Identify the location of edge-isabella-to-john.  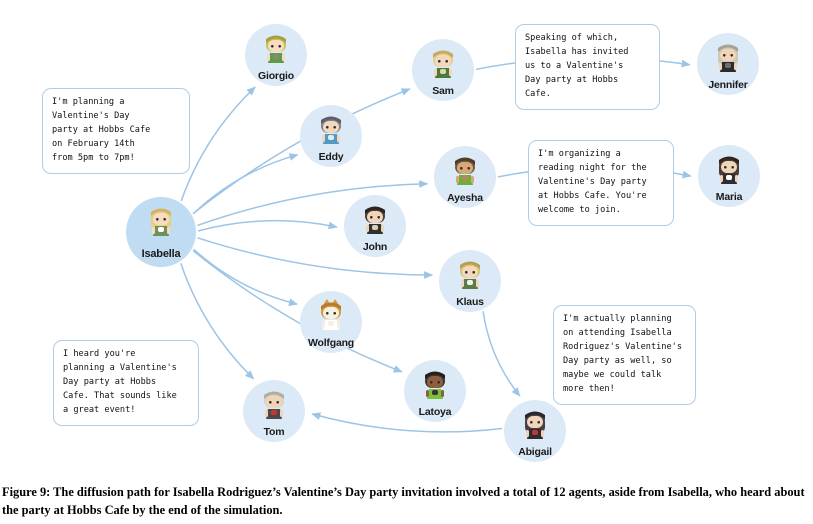
(267, 225).